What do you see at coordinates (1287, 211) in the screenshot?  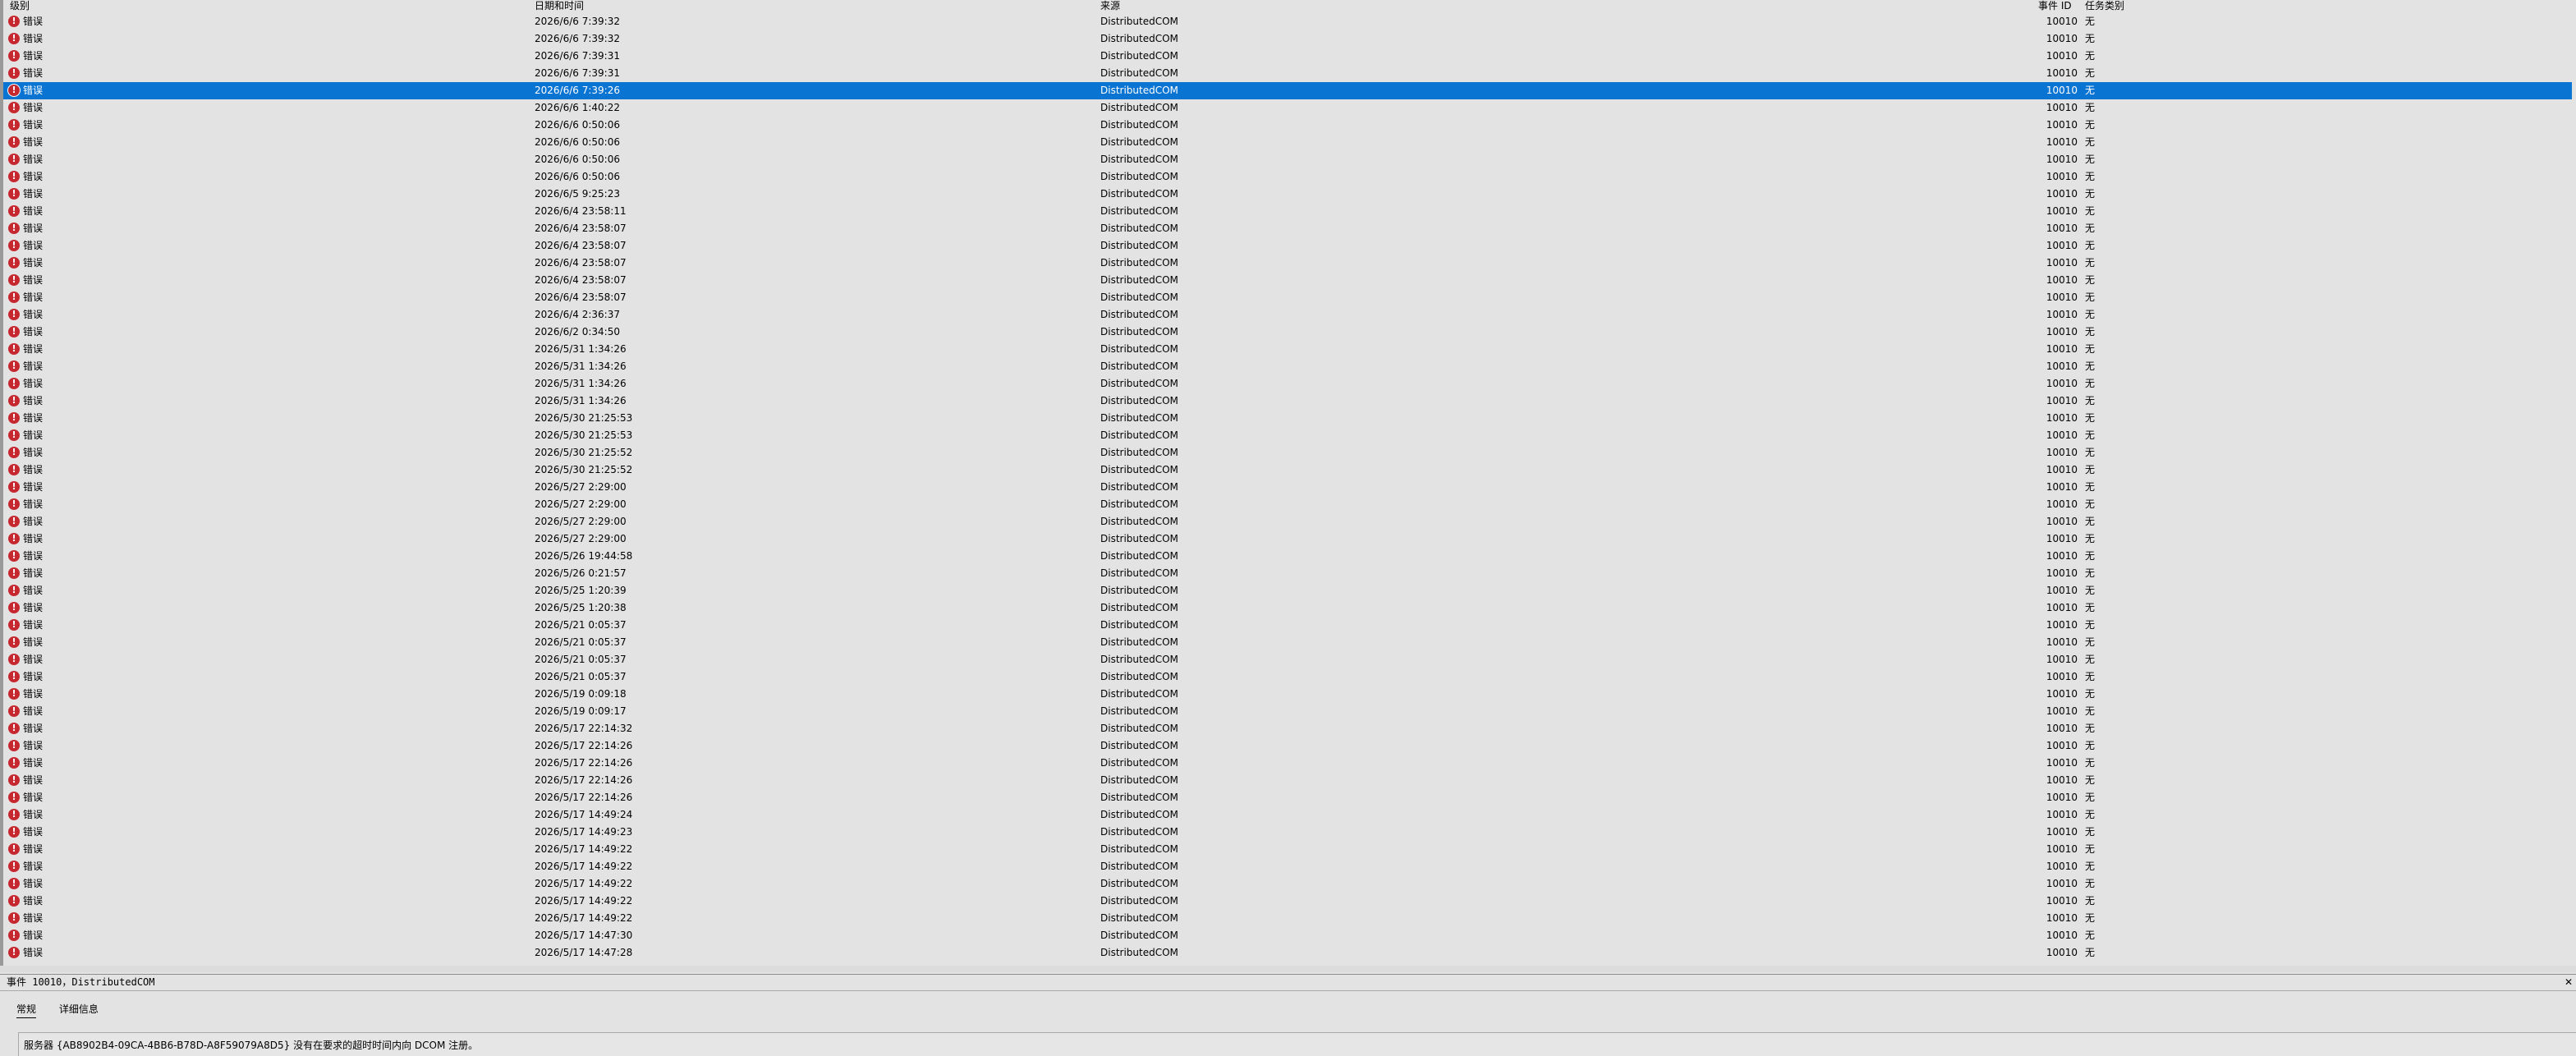 I see `table-row: ! 错误 2026/6/4 23:58:11 DistributedCOM 10010 无` at bounding box center [1287, 211].